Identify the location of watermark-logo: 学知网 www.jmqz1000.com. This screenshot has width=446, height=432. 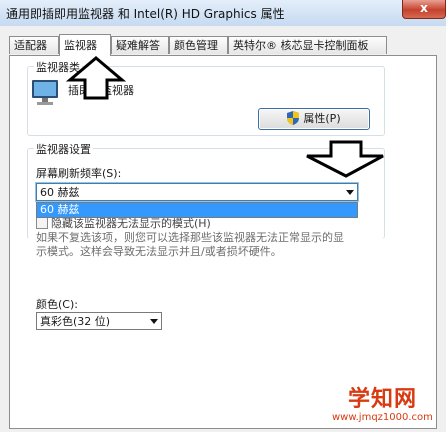
(382, 406).